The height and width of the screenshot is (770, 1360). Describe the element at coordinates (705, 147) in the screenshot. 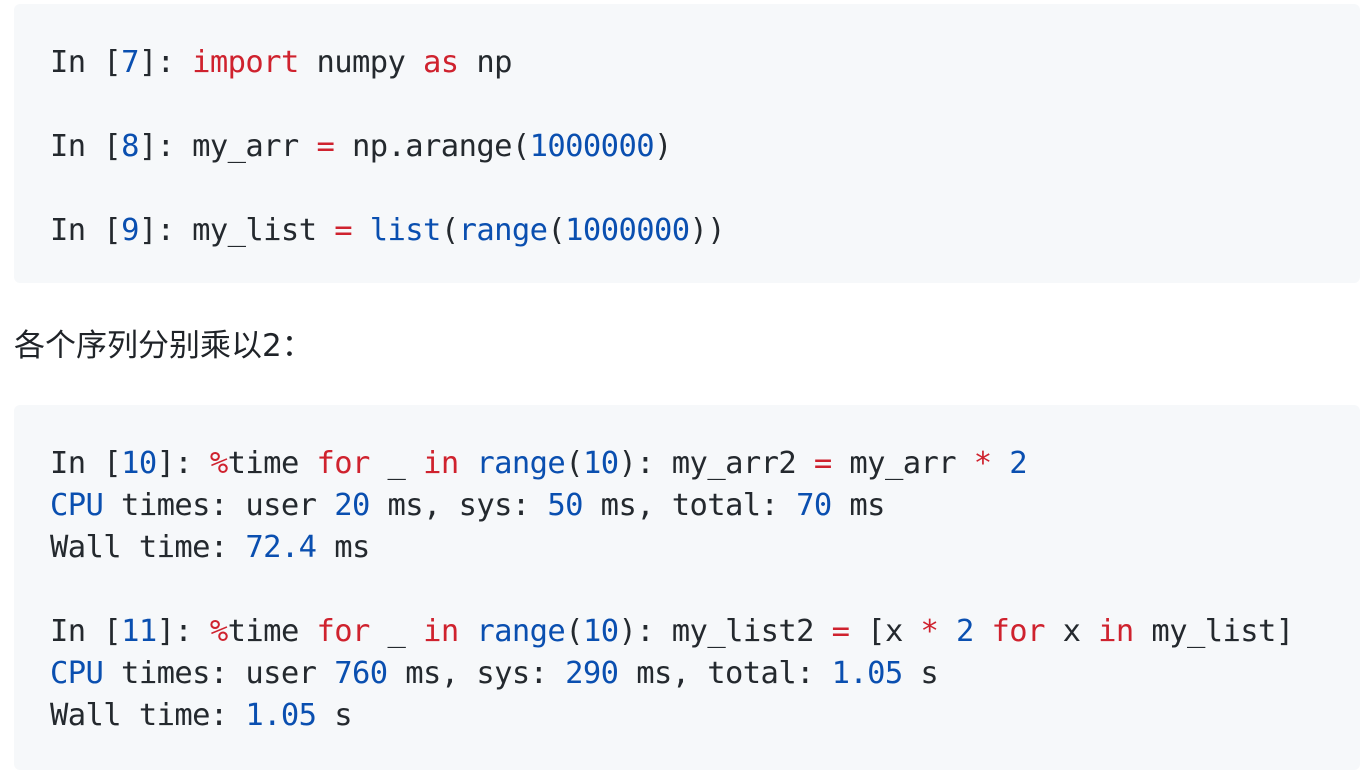

I see `code-line: In [8]: my_arr = np.arange(1000000)` at that location.